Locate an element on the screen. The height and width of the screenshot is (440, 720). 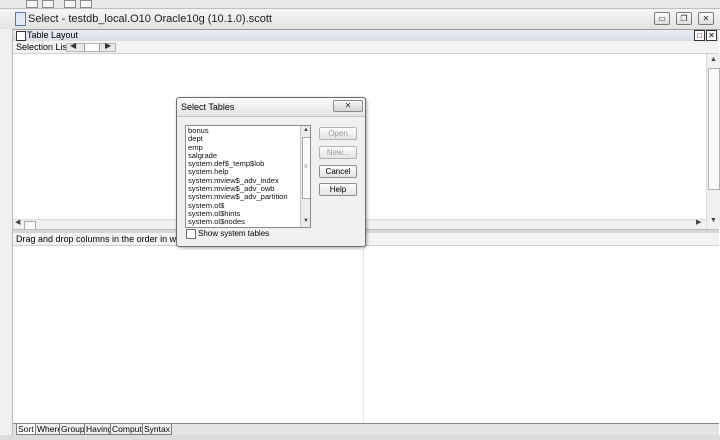
dialog-titlebar: Select Tables ✕ is located at coordinates (271, 107).